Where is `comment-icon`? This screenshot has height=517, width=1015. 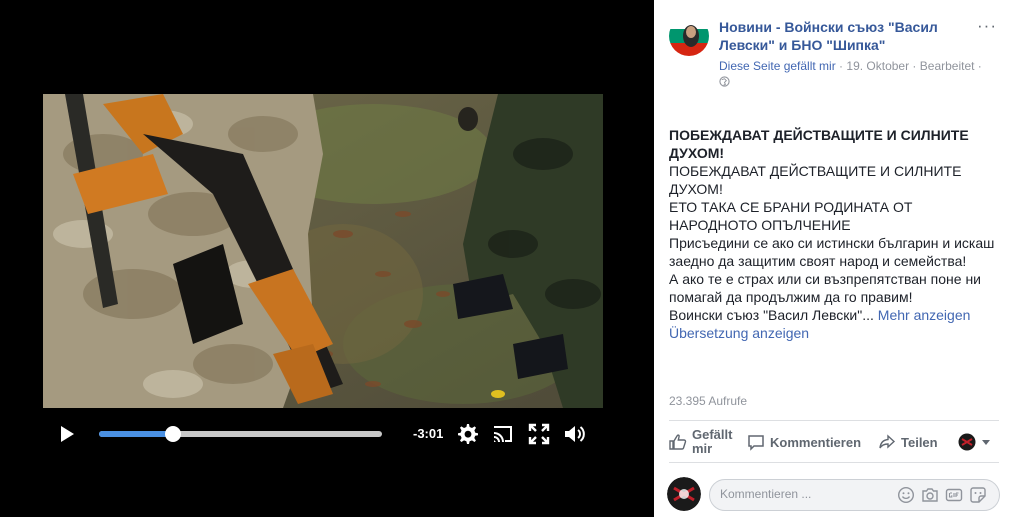 comment-icon is located at coordinates (756, 443).